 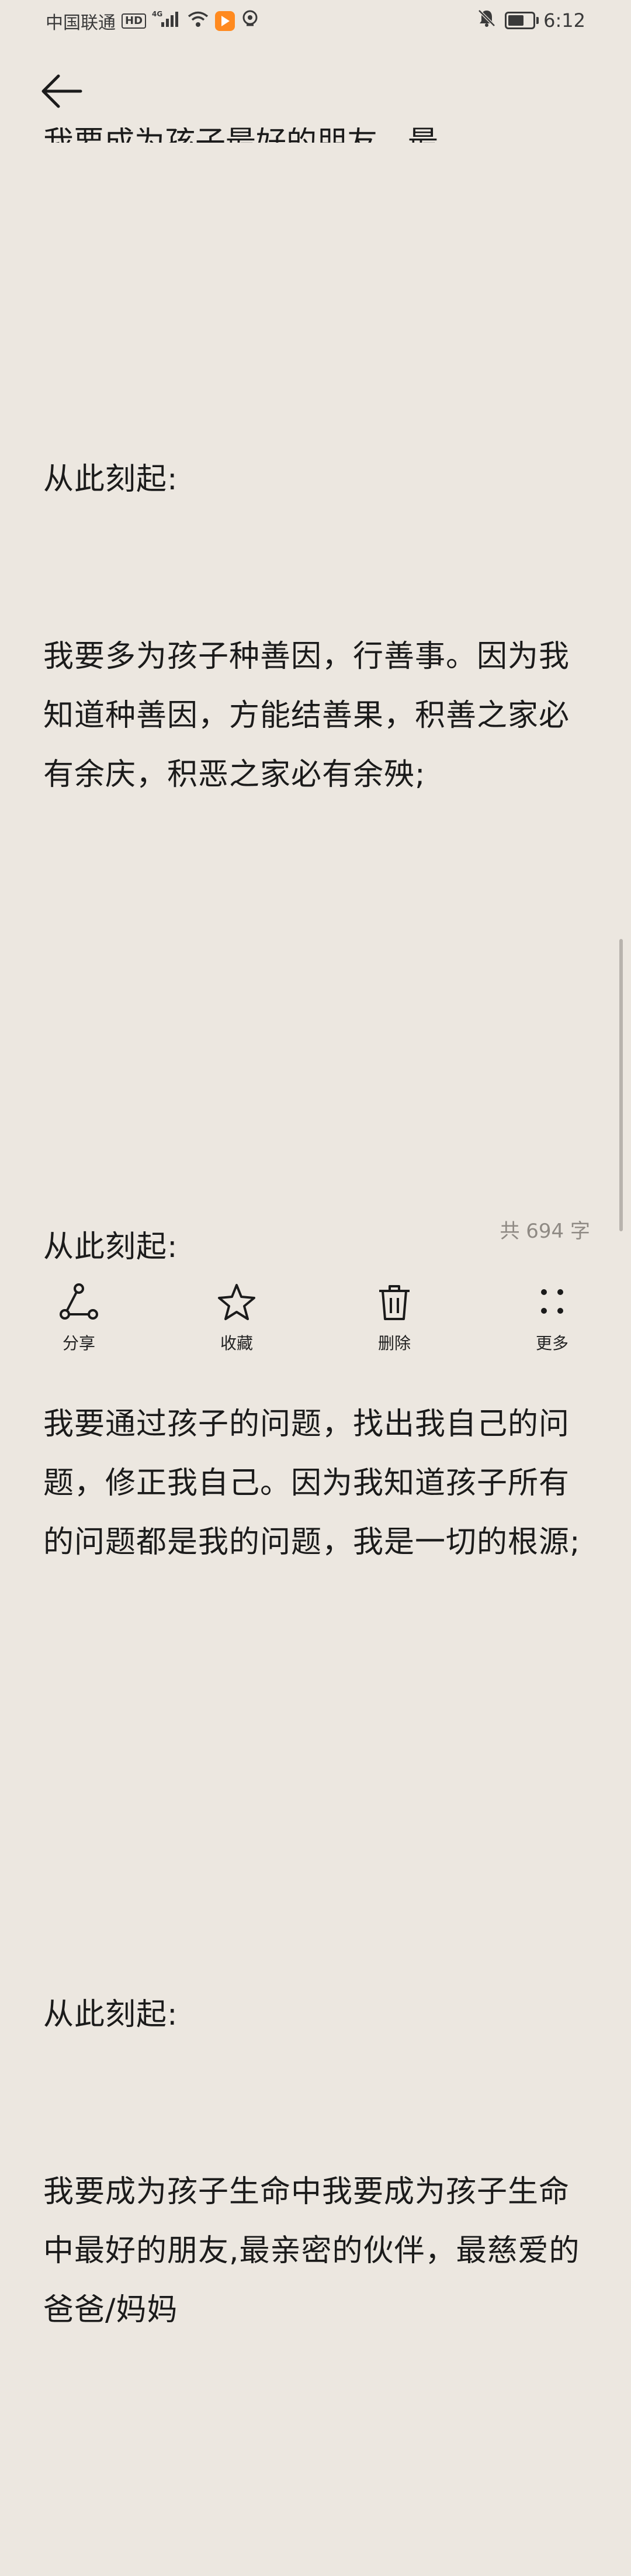 I want to click on arrow-left-icon, so click(x=61, y=91).